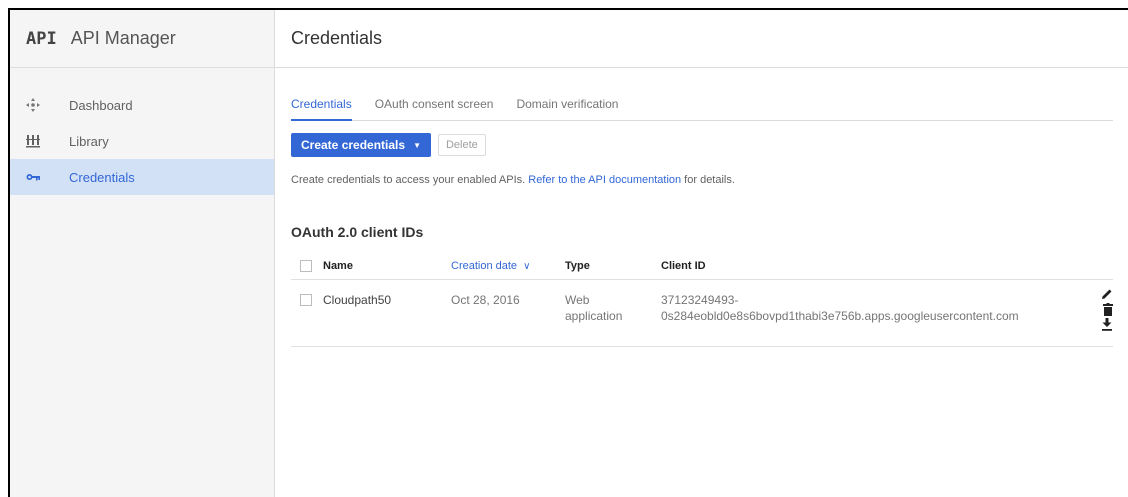 Image resolution: width=1128 pixels, height=497 pixels. What do you see at coordinates (102, 177) in the screenshot?
I see `sidebar-item-label: Credentials` at bounding box center [102, 177].